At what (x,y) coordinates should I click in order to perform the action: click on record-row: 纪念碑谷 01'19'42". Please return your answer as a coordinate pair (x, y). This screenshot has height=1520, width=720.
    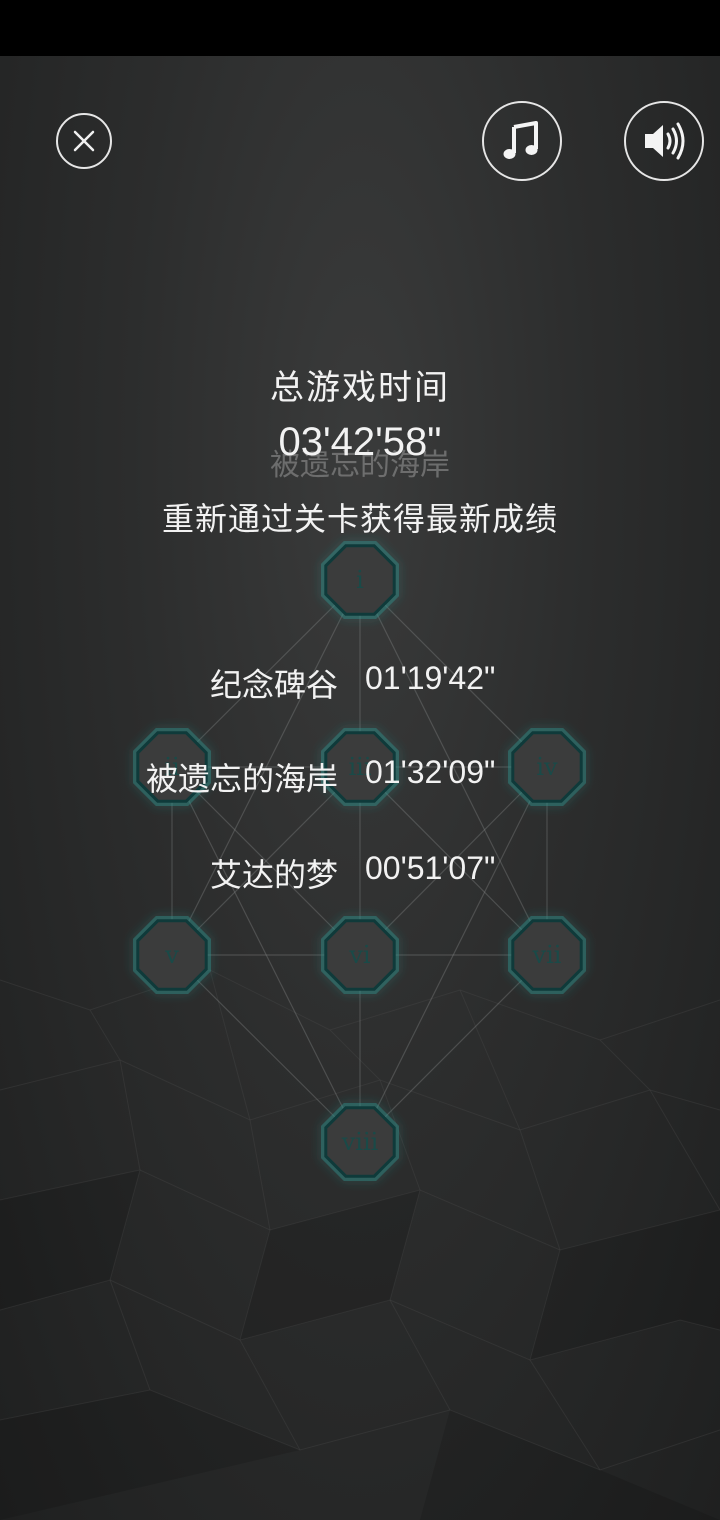
    Looking at the image, I should click on (360, 682).